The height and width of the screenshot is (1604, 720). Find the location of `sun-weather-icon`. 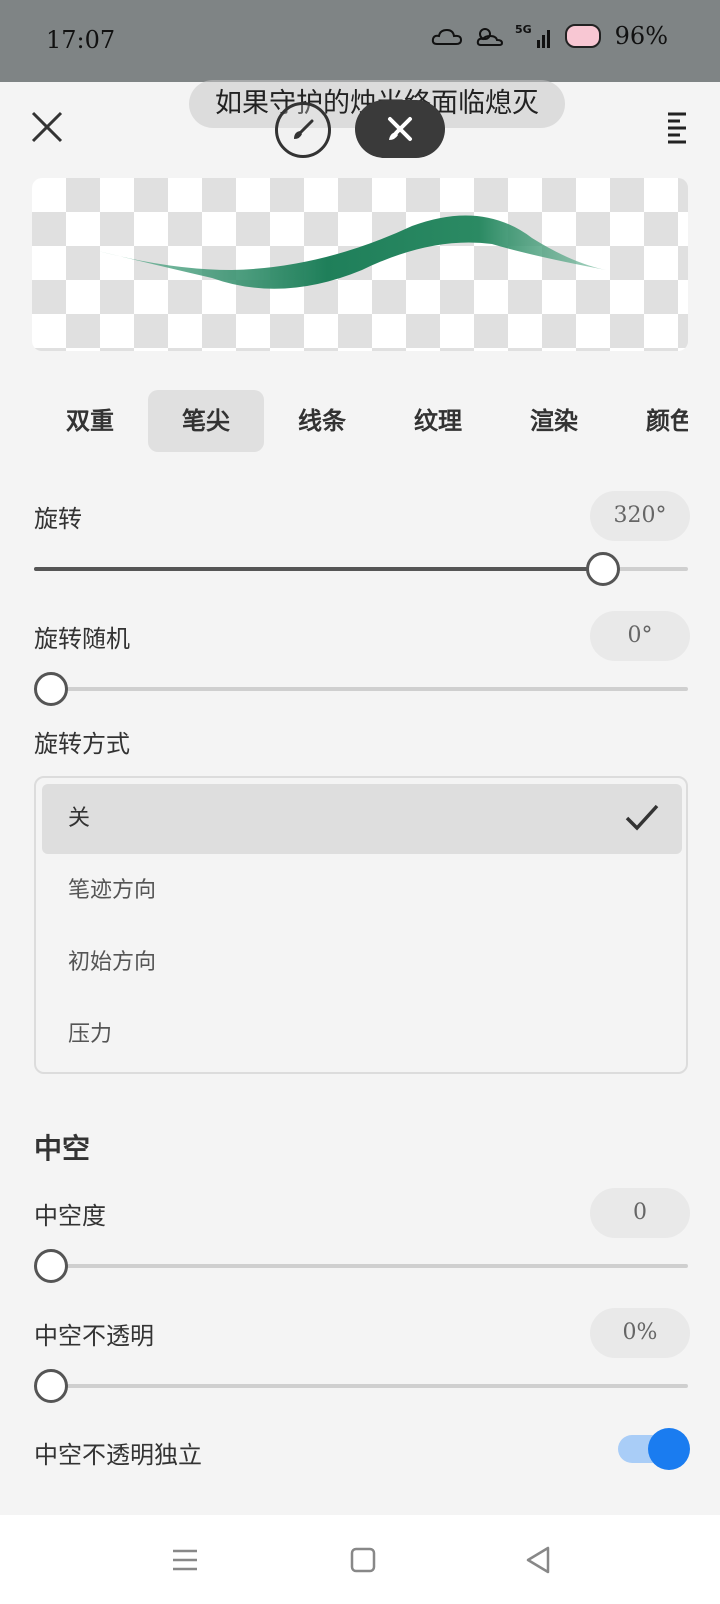

sun-weather-icon is located at coordinates (489, 37).